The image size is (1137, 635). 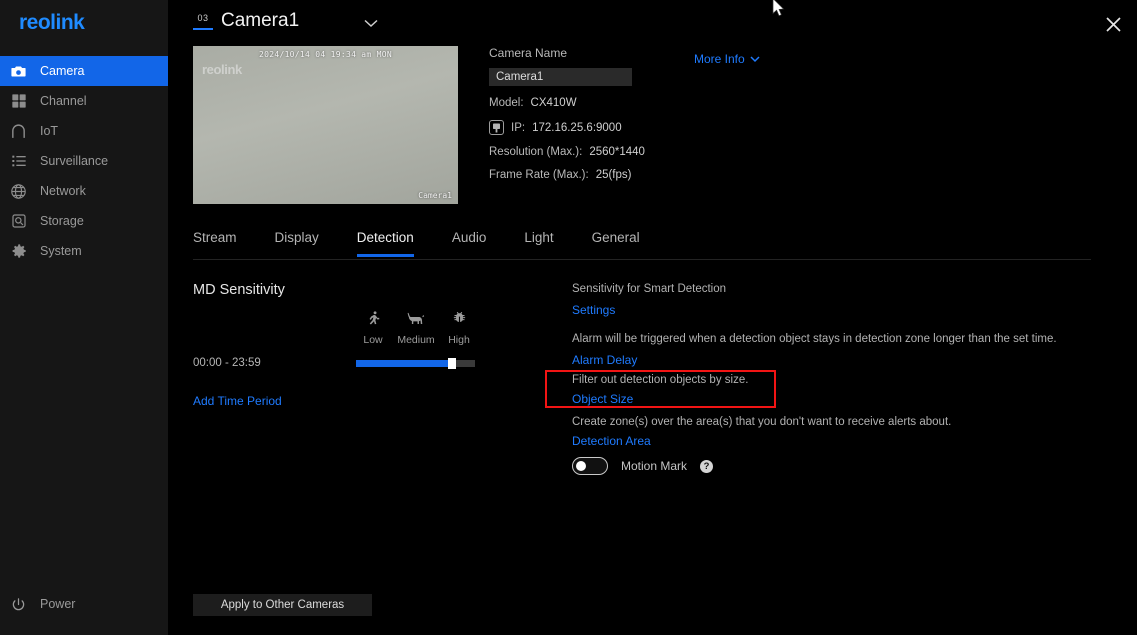 What do you see at coordinates (581, 466) in the screenshot?
I see `toggle-knob` at bounding box center [581, 466].